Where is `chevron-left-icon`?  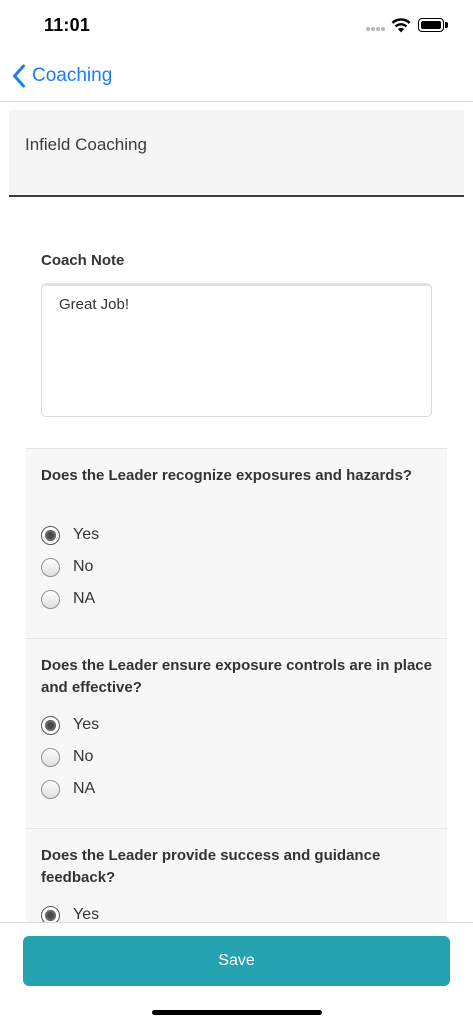
chevron-left-icon is located at coordinates (19, 76).